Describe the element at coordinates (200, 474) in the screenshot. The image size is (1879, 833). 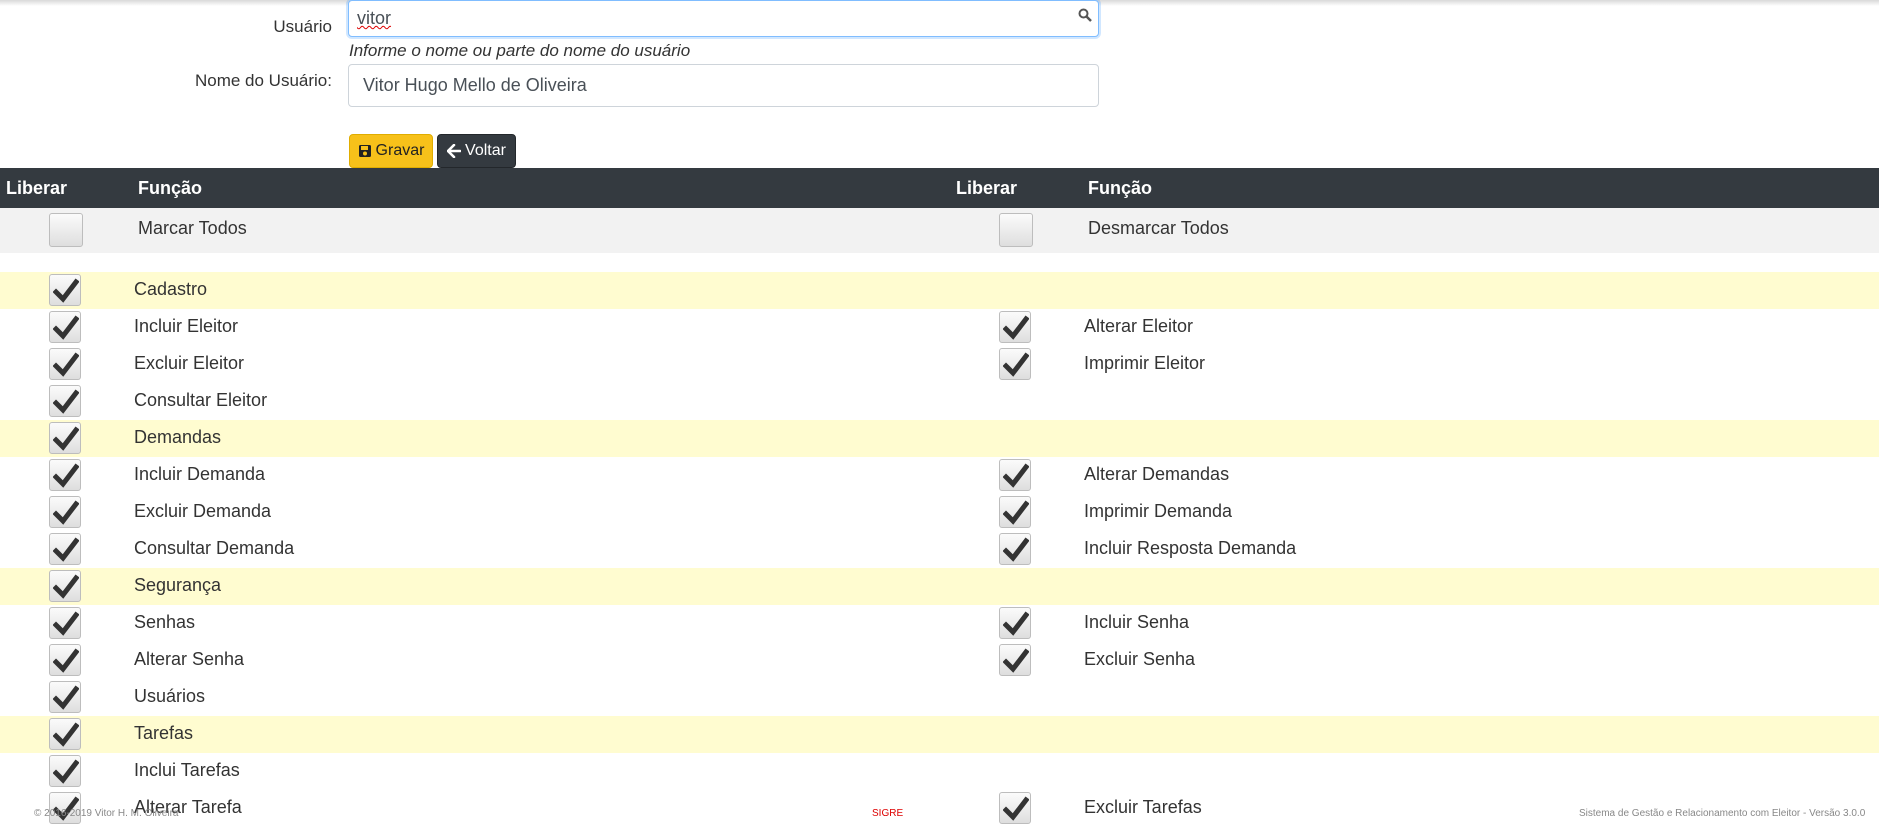
I see `permission-label: Incluir Demanda` at that location.